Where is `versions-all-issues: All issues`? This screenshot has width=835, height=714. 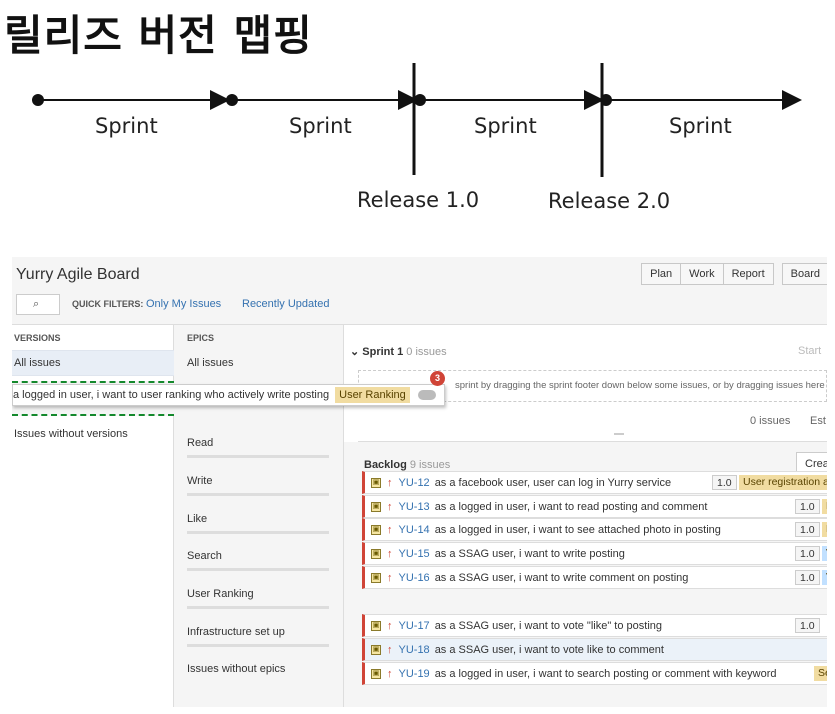 versions-all-issues: All issues is located at coordinates (37, 363).